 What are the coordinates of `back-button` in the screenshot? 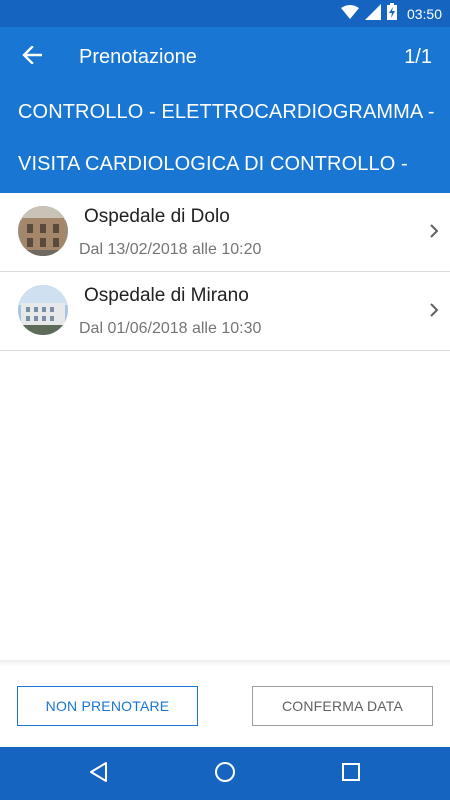 It's located at (32, 57).